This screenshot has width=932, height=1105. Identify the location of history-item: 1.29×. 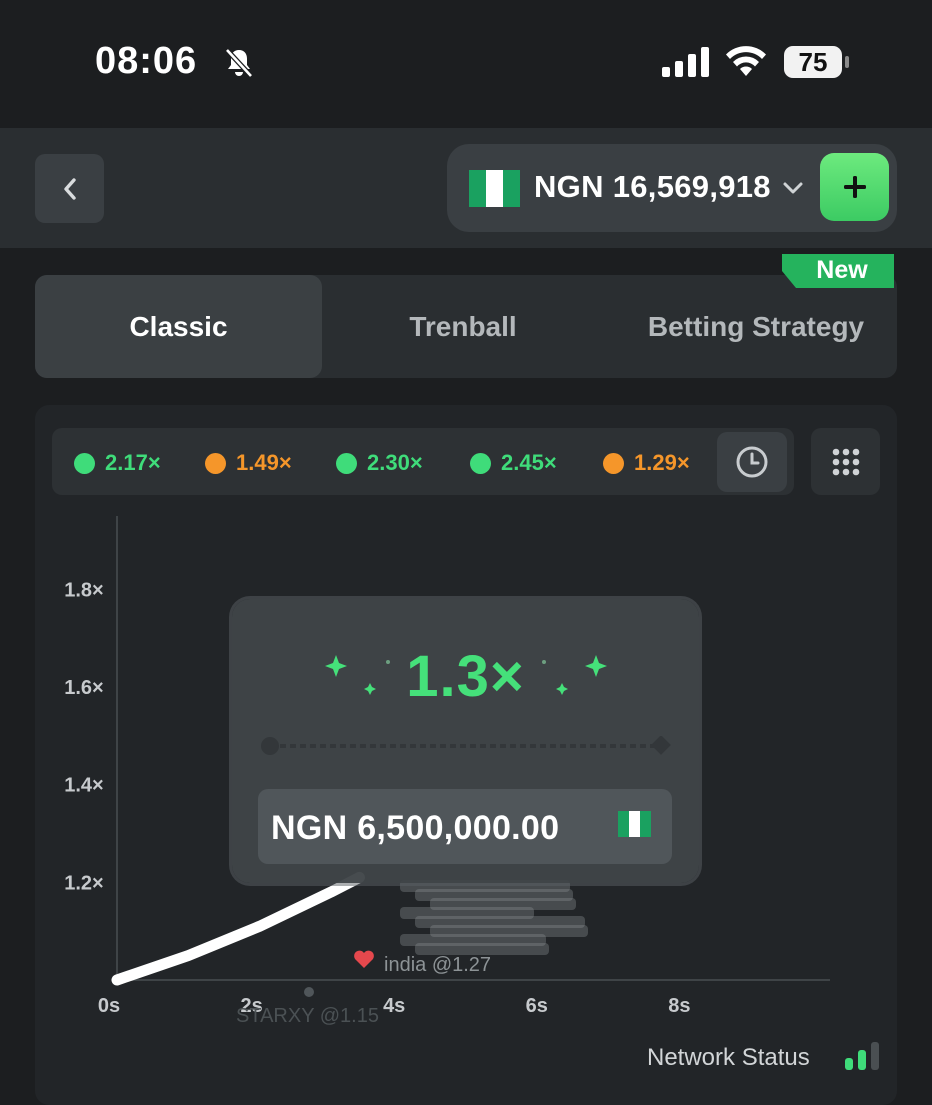
(646, 462).